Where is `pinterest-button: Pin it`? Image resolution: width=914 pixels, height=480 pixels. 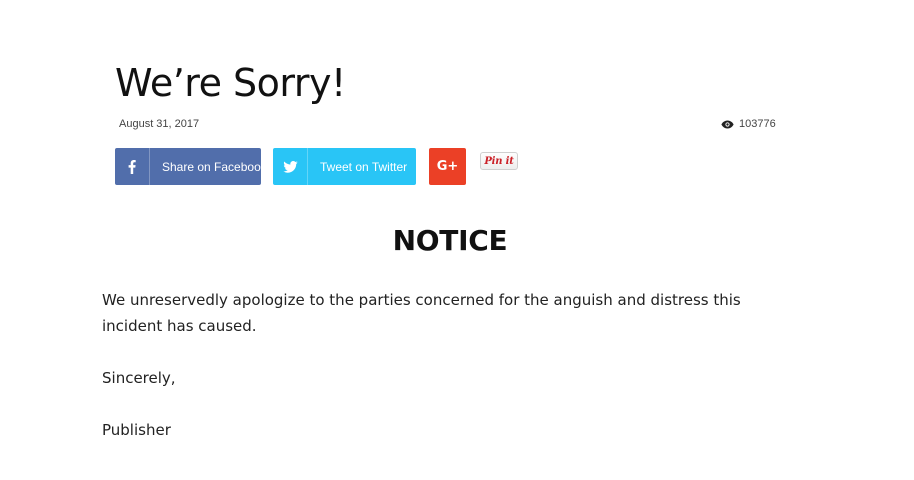
pinterest-button: Pin it is located at coordinates (499, 161).